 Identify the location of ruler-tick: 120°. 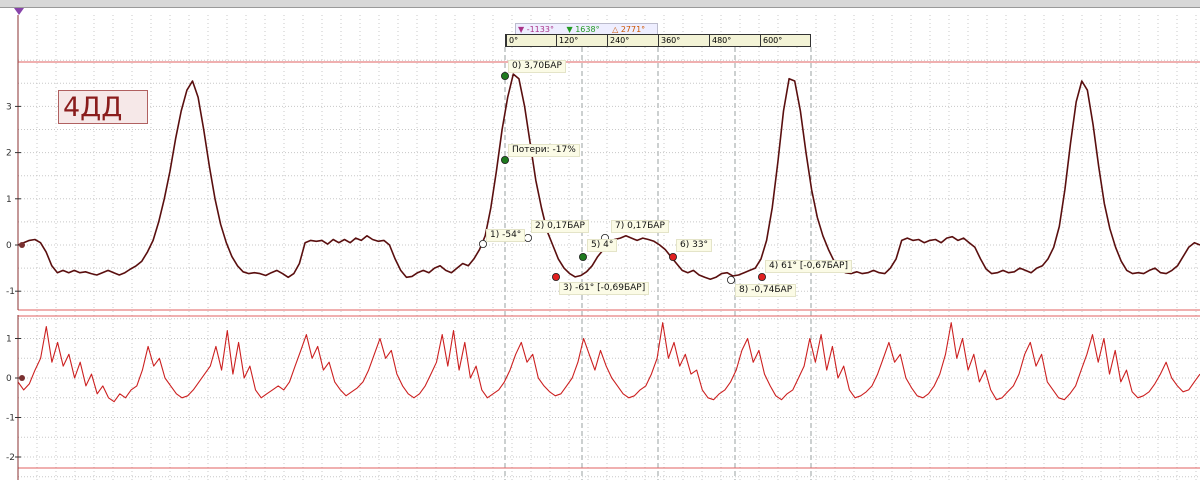
(567, 40).